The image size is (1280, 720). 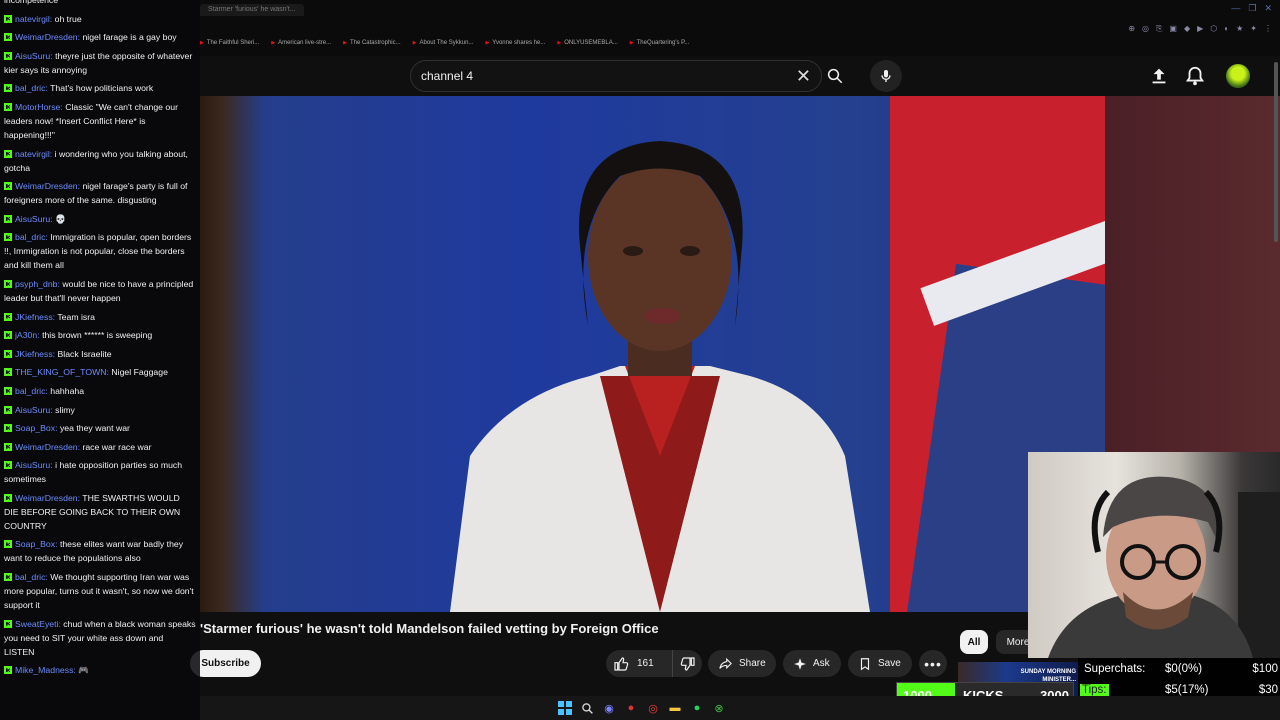 I want to click on restore-icon: ❐, so click(x=1252, y=8).